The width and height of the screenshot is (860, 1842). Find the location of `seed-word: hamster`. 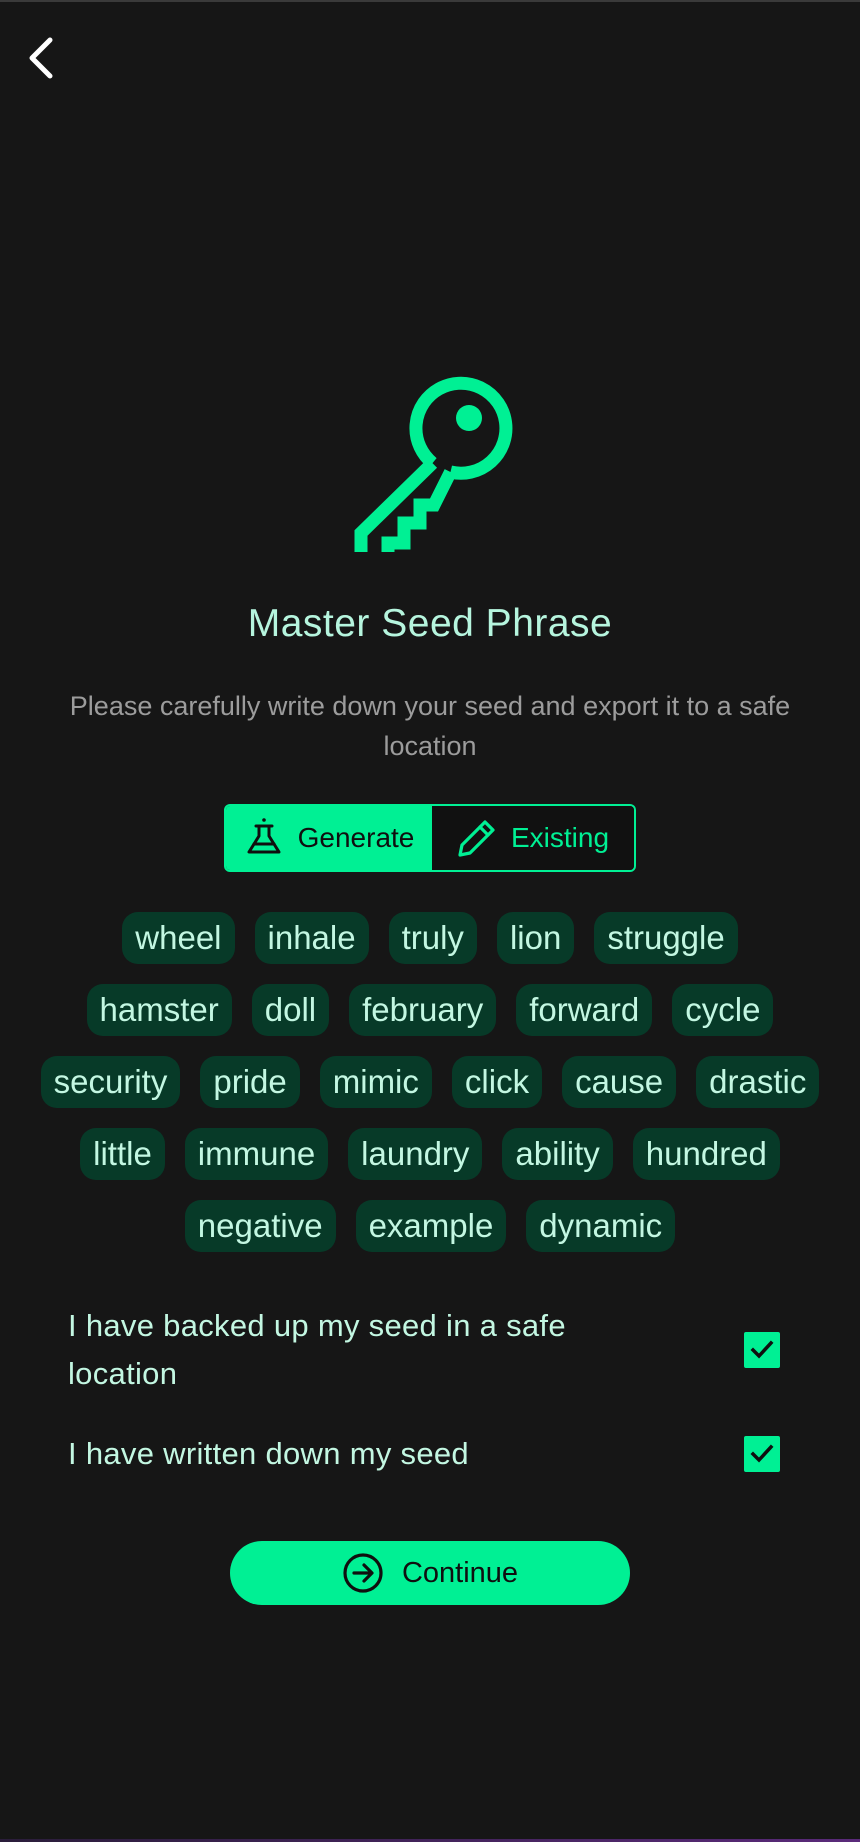

seed-word: hamster is located at coordinates (159, 1010).